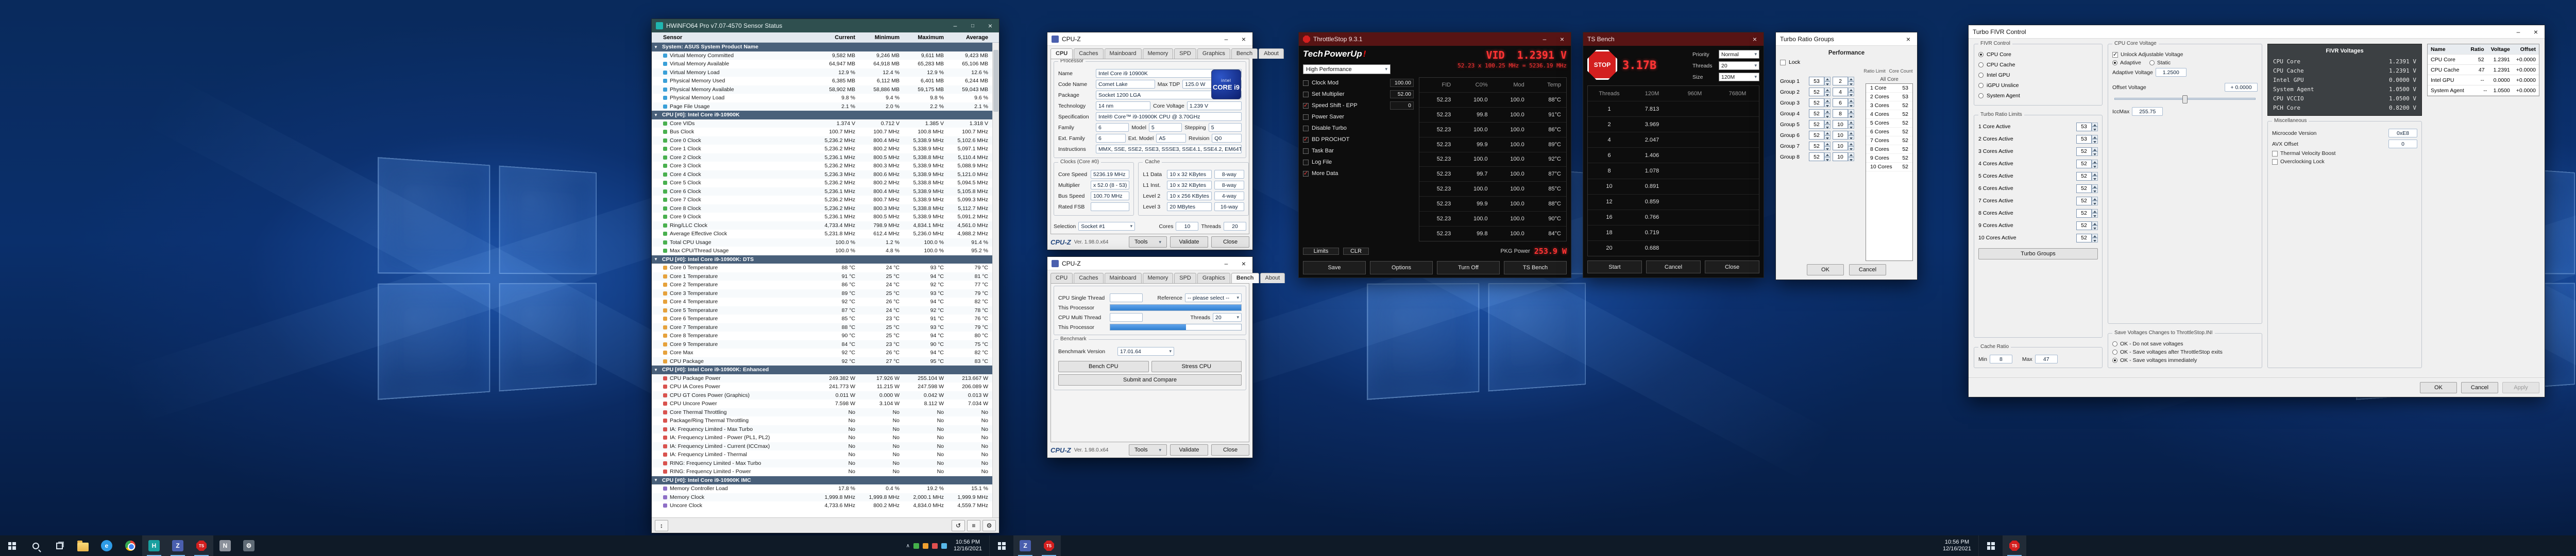  I want to click on taskbar-app-edge: e, so click(106, 545).